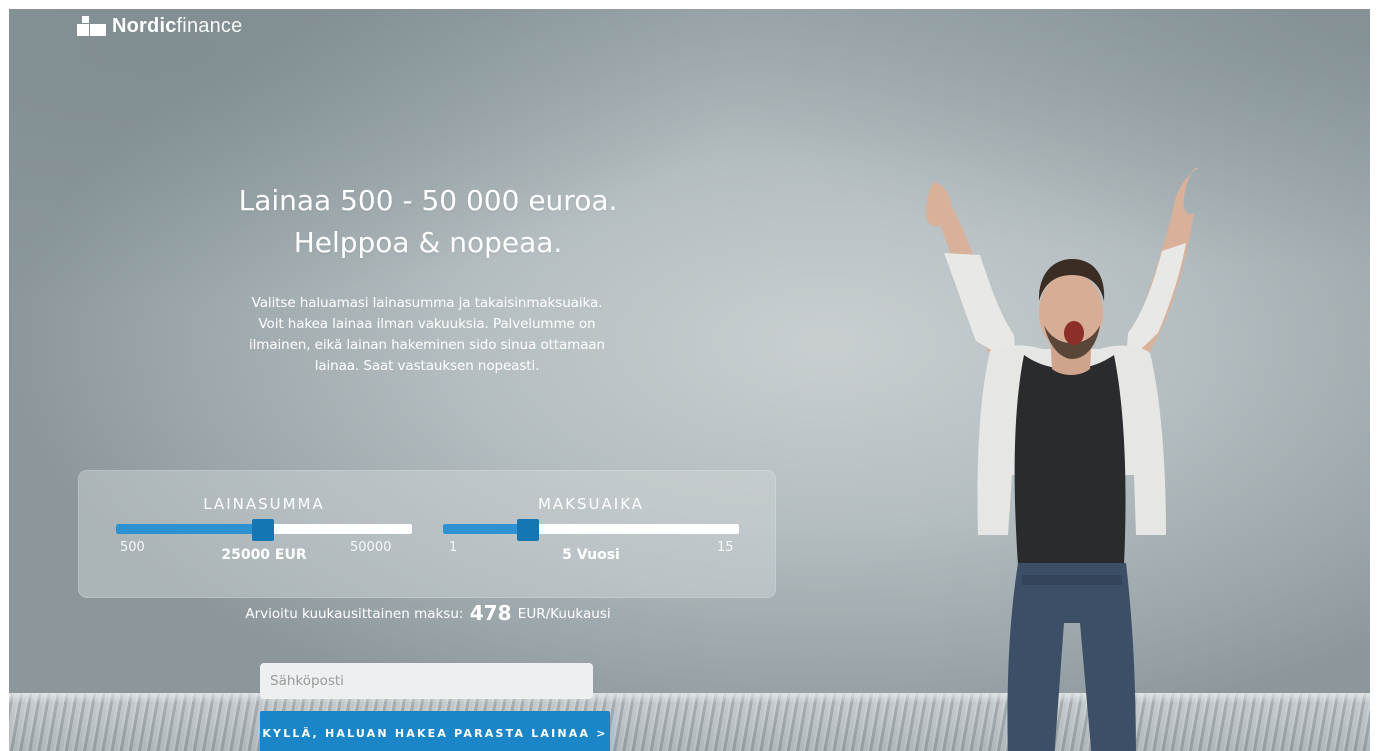 The image size is (1377, 751). What do you see at coordinates (528, 530) in the screenshot?
I see `term-slider-handle` at bounding box center [528, 530].